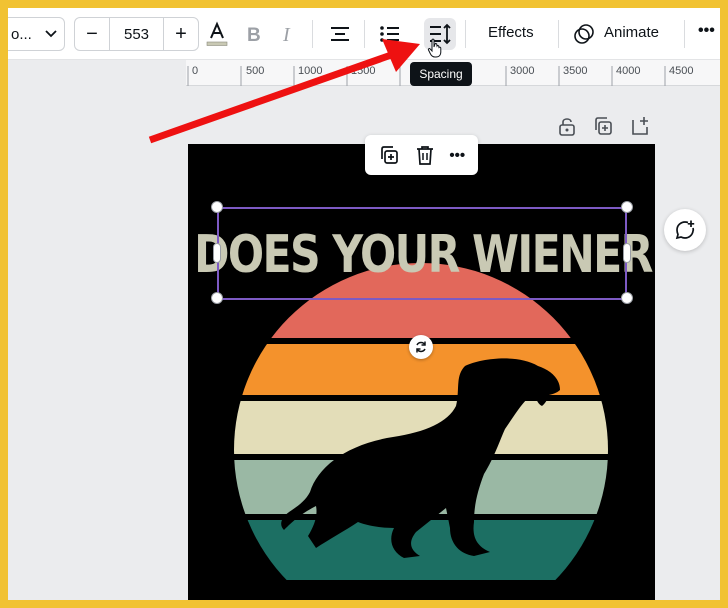 Image resolution: width=728 pixels, height=608 pixels. I want to click on list-button, so click(390, 34).